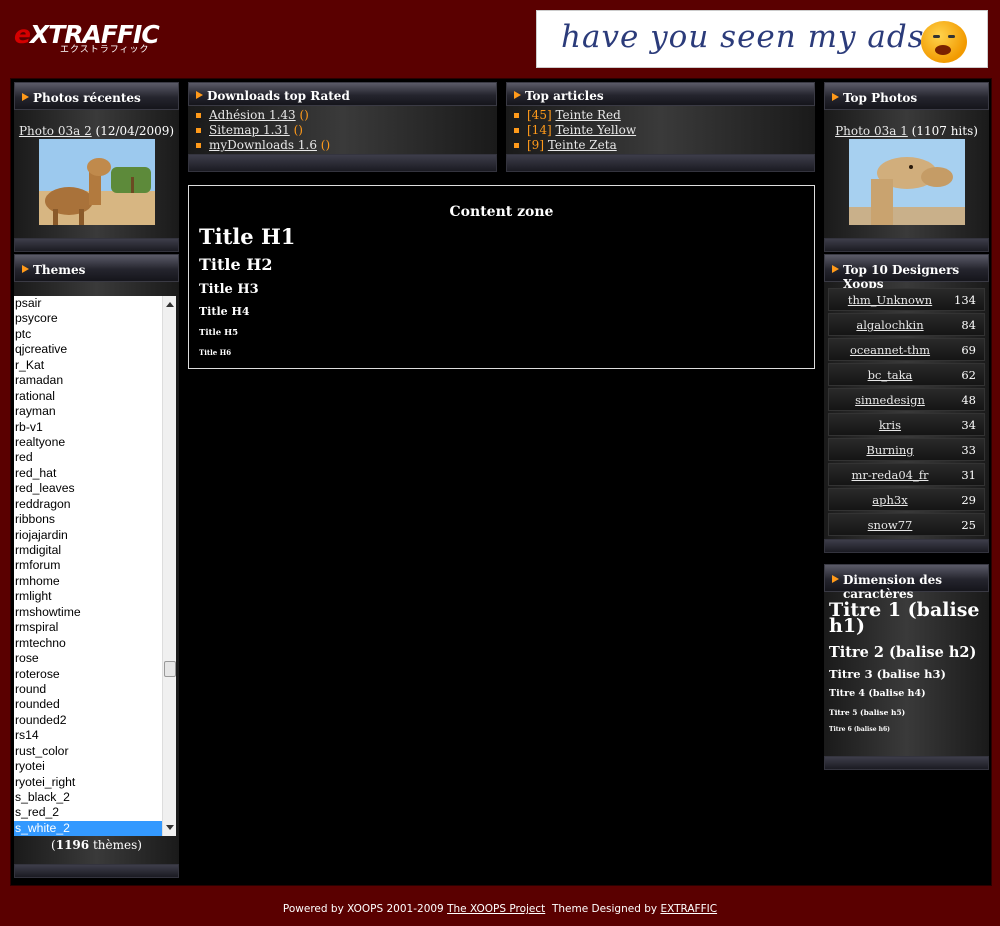  Describe the element at coordinates (95, 488) in the screenshot. I see `theme-option: red_leaves` at that location.